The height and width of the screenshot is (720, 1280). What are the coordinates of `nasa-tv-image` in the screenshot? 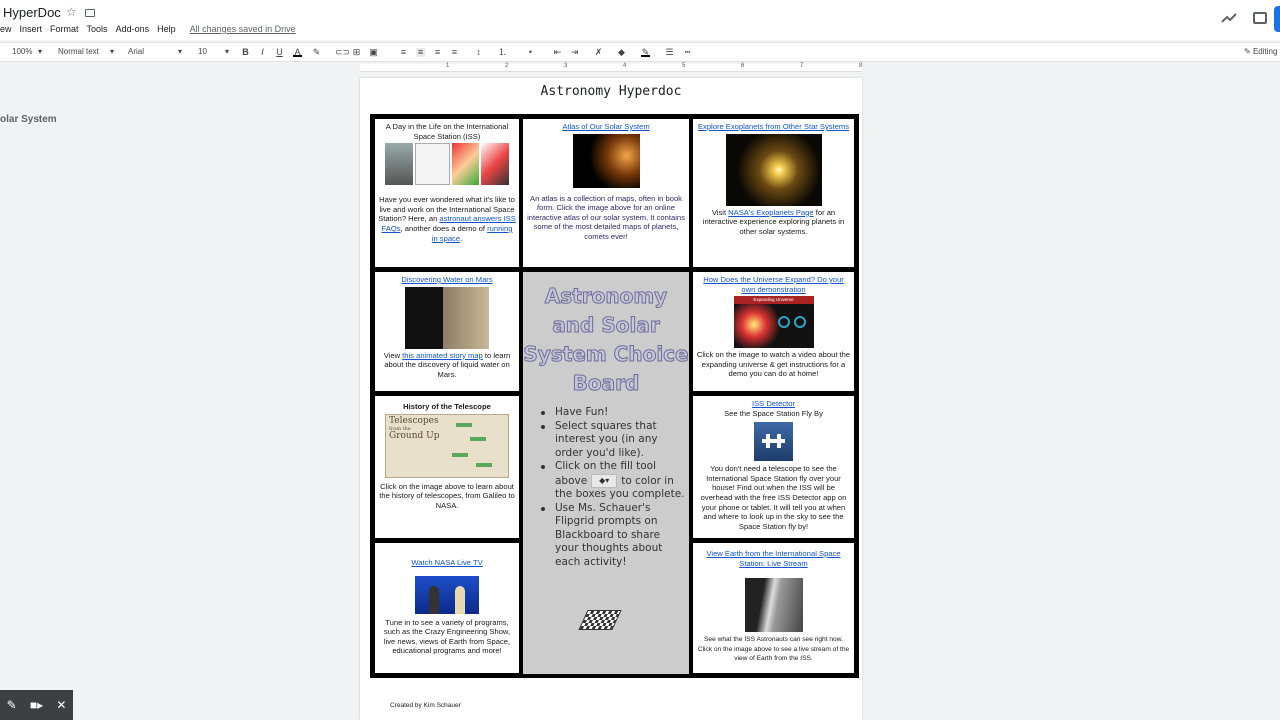 It's located at (447, 594).